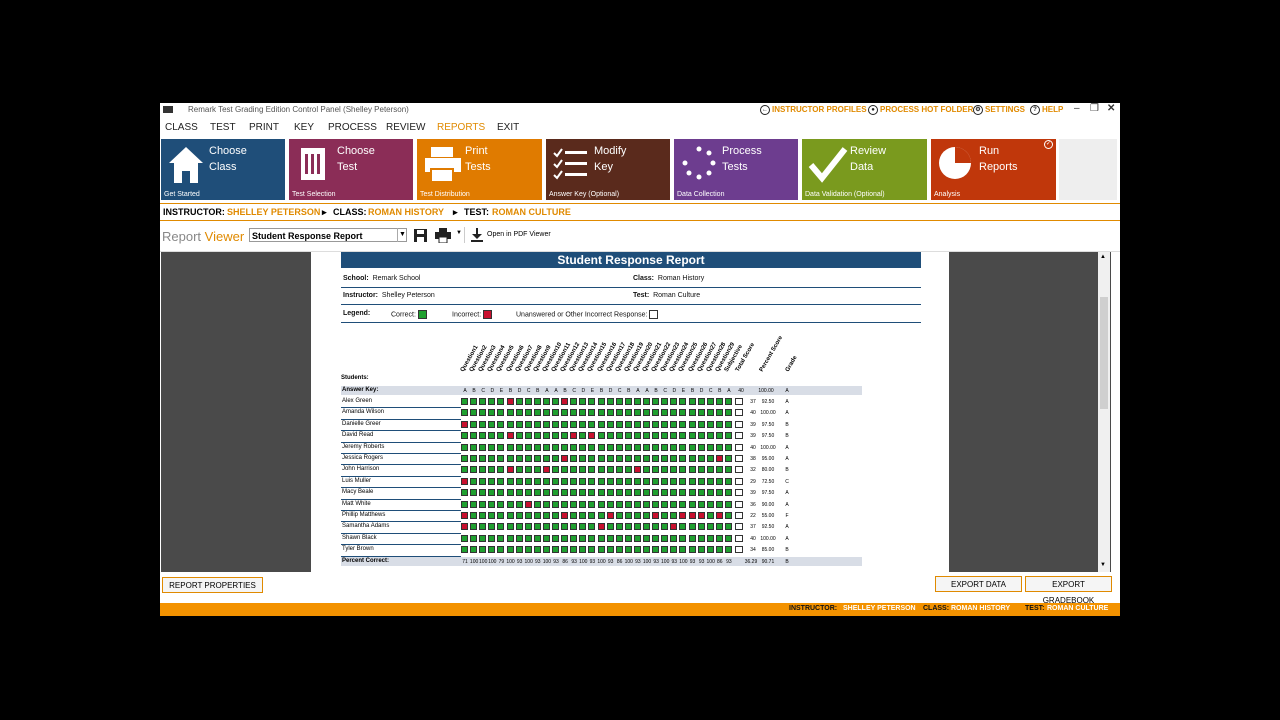 This screenshot has width=1280, height=720. Describe the element at coordinates (223, 127) in the screenshot. I see `menu-test: TEST` at that location.